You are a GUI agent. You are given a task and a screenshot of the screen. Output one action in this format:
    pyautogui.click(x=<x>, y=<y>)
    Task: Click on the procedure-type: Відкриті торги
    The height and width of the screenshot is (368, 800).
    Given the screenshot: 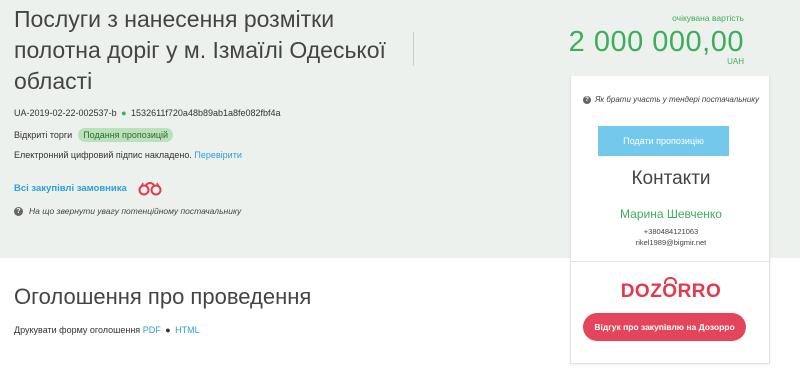 What is the action you would take?
    pyautogui.click(x=43, y=135)
    